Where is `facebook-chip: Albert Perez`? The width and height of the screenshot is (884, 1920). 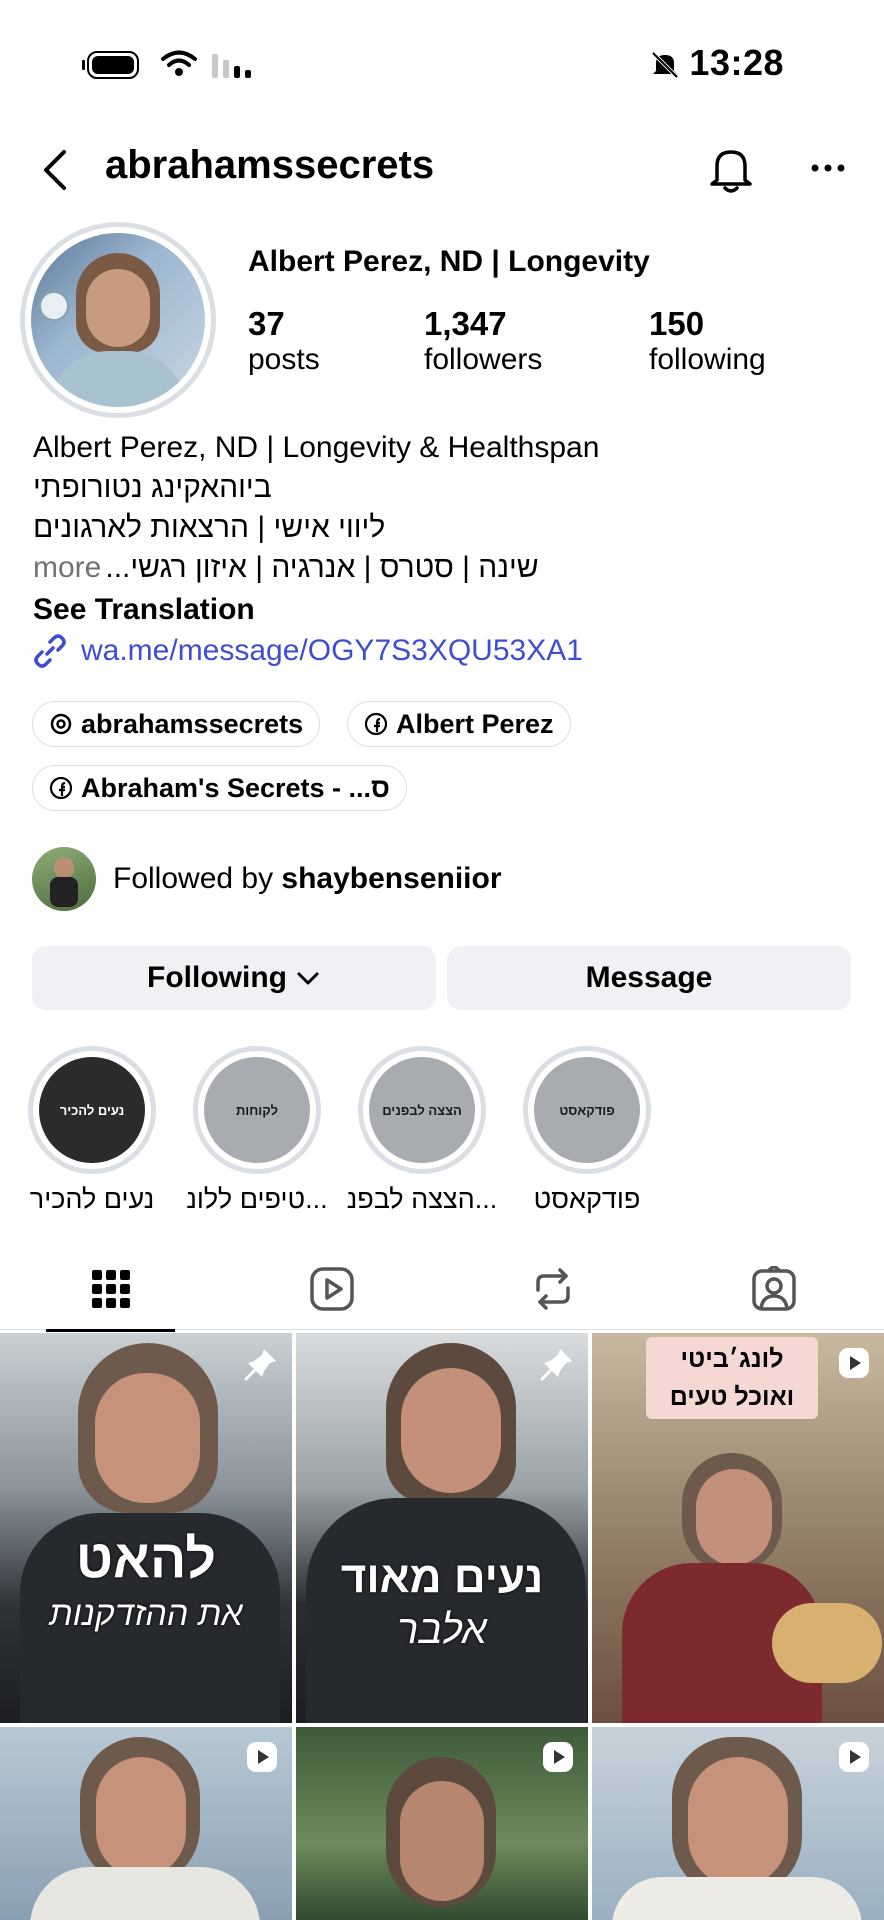 facebook-chip: Albert Perez is located at coordinates (459, 724).